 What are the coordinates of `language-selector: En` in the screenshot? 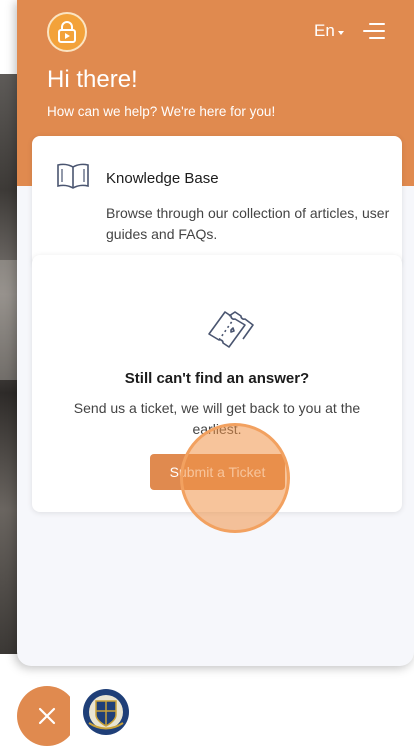 It's located at (329, 31).